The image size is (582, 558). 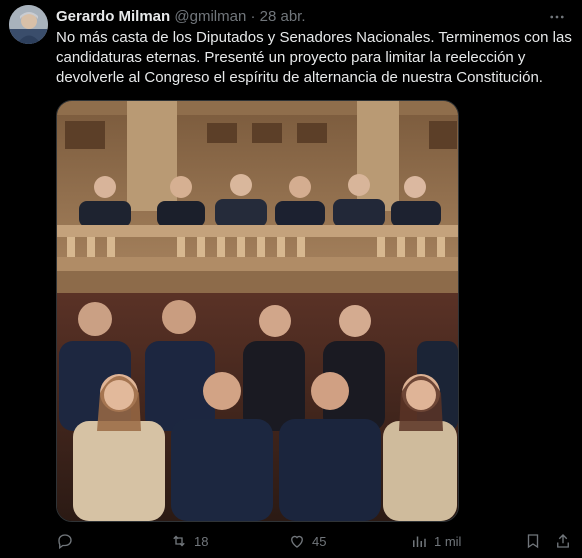 What do you see at coordinates (189, 541) in the screenshot?
I see `retweet-button: 18` at bounding box center [189, 541].